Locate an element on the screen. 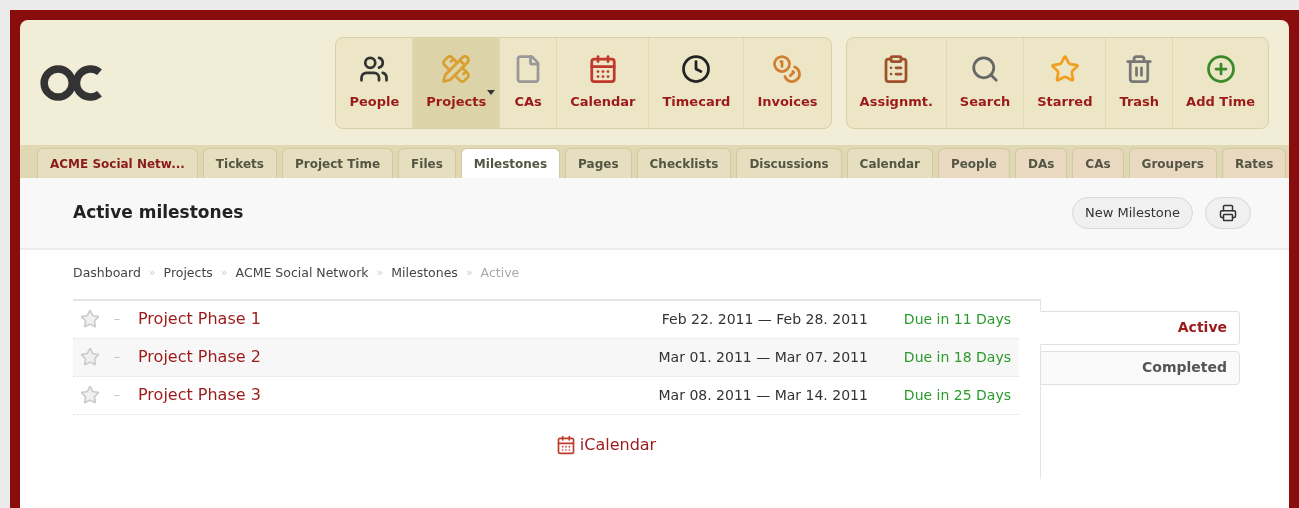 The width and height of the screenshot is (1299, 508). filter-tab: Active is located at coordinates (1140, 327).